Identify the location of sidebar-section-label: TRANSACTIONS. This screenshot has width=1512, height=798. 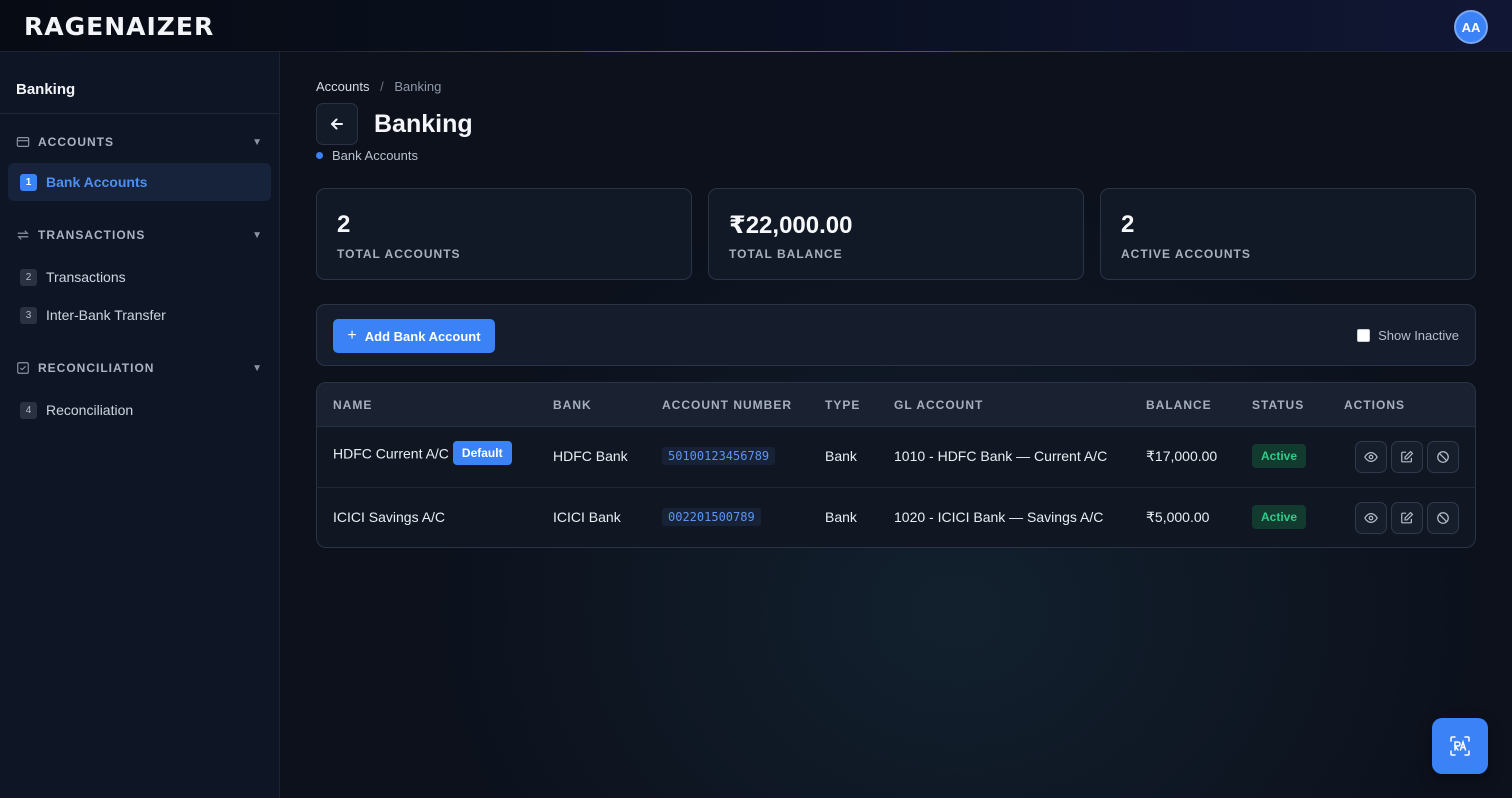
(92, 235).